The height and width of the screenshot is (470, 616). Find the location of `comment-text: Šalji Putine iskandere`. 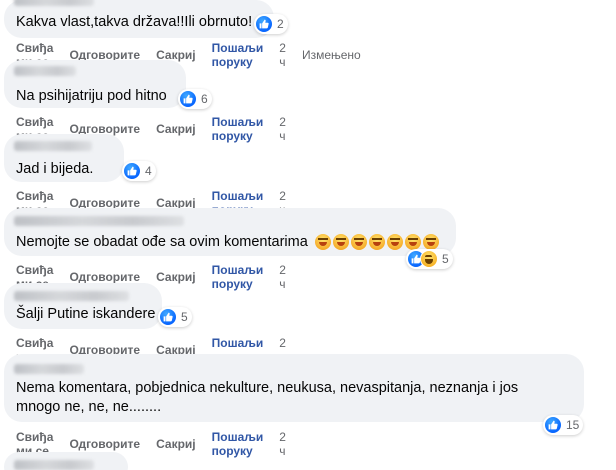

comment-text: Šalji Putine iskandere is located at coordinates (86, 314).